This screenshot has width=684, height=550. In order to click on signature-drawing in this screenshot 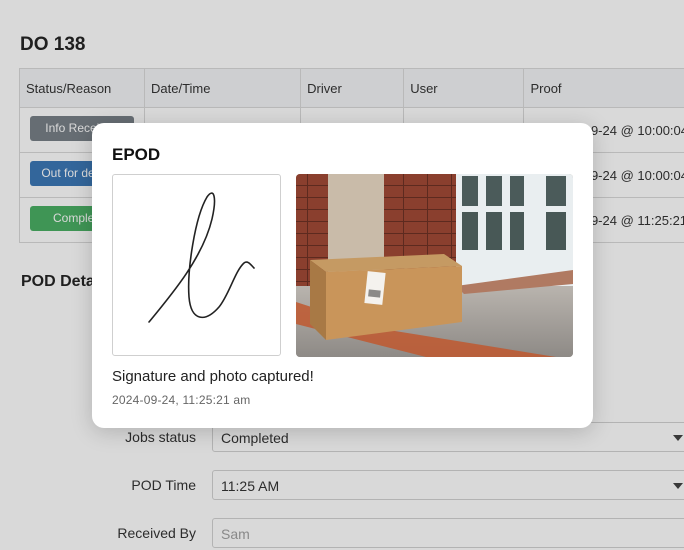, I will do `click(201, 257)`.